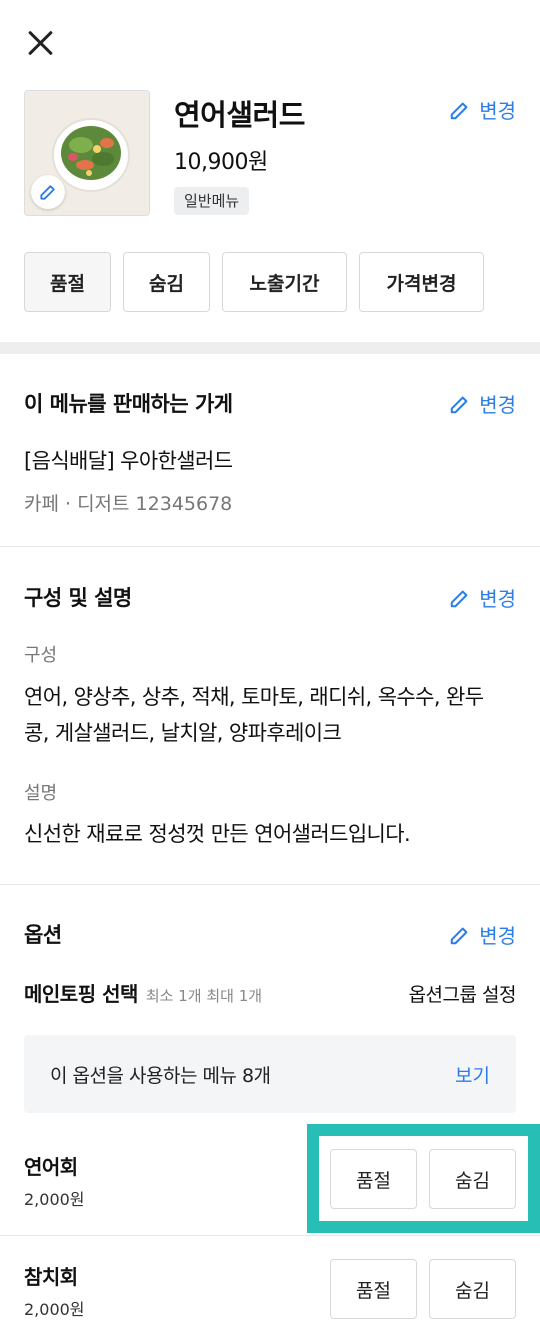  I want to click on option-group-name: 메인토핑 선택, so click(81, 994).